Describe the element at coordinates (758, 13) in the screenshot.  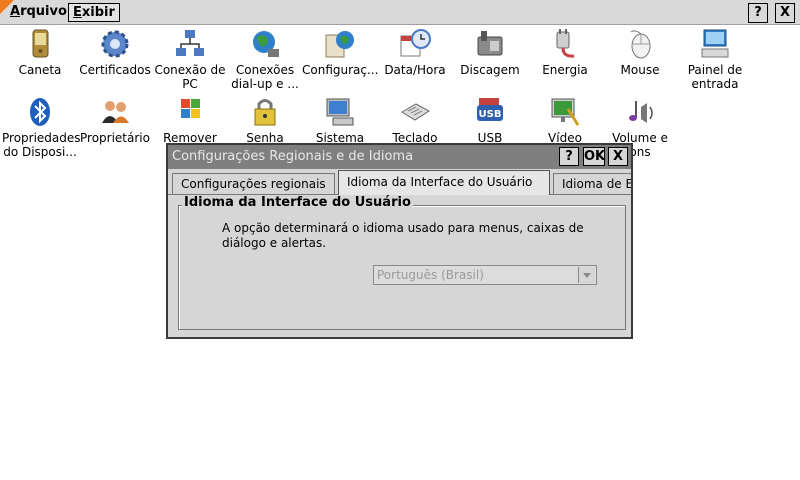
I see `help-button: ?` at that location.